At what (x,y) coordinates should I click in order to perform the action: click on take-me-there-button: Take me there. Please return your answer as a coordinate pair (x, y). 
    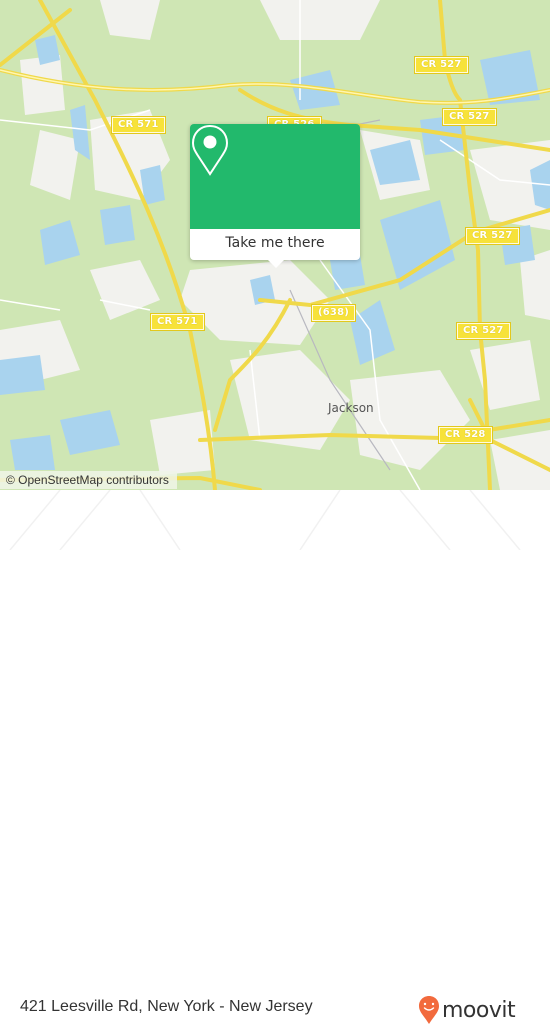
    Looking at the image, I should click on (275, 244).